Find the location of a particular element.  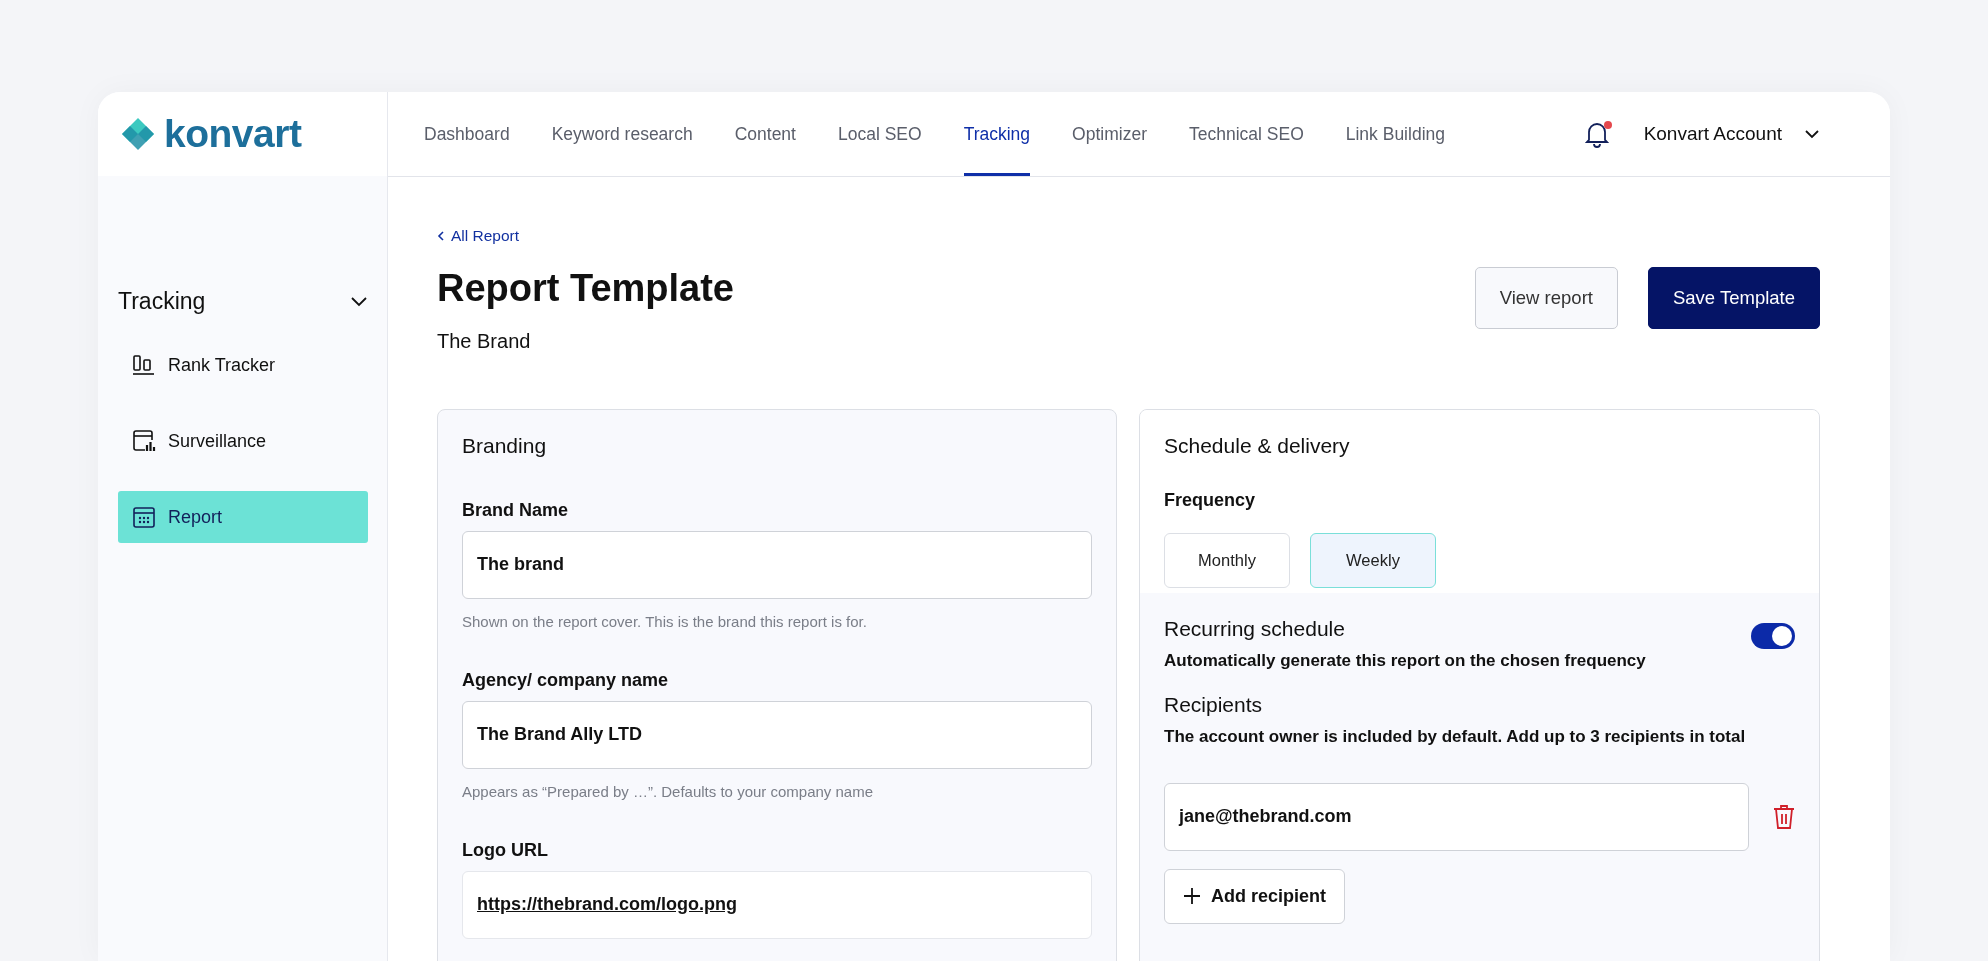

card-title: Branding is located at coordinates (505, 445).